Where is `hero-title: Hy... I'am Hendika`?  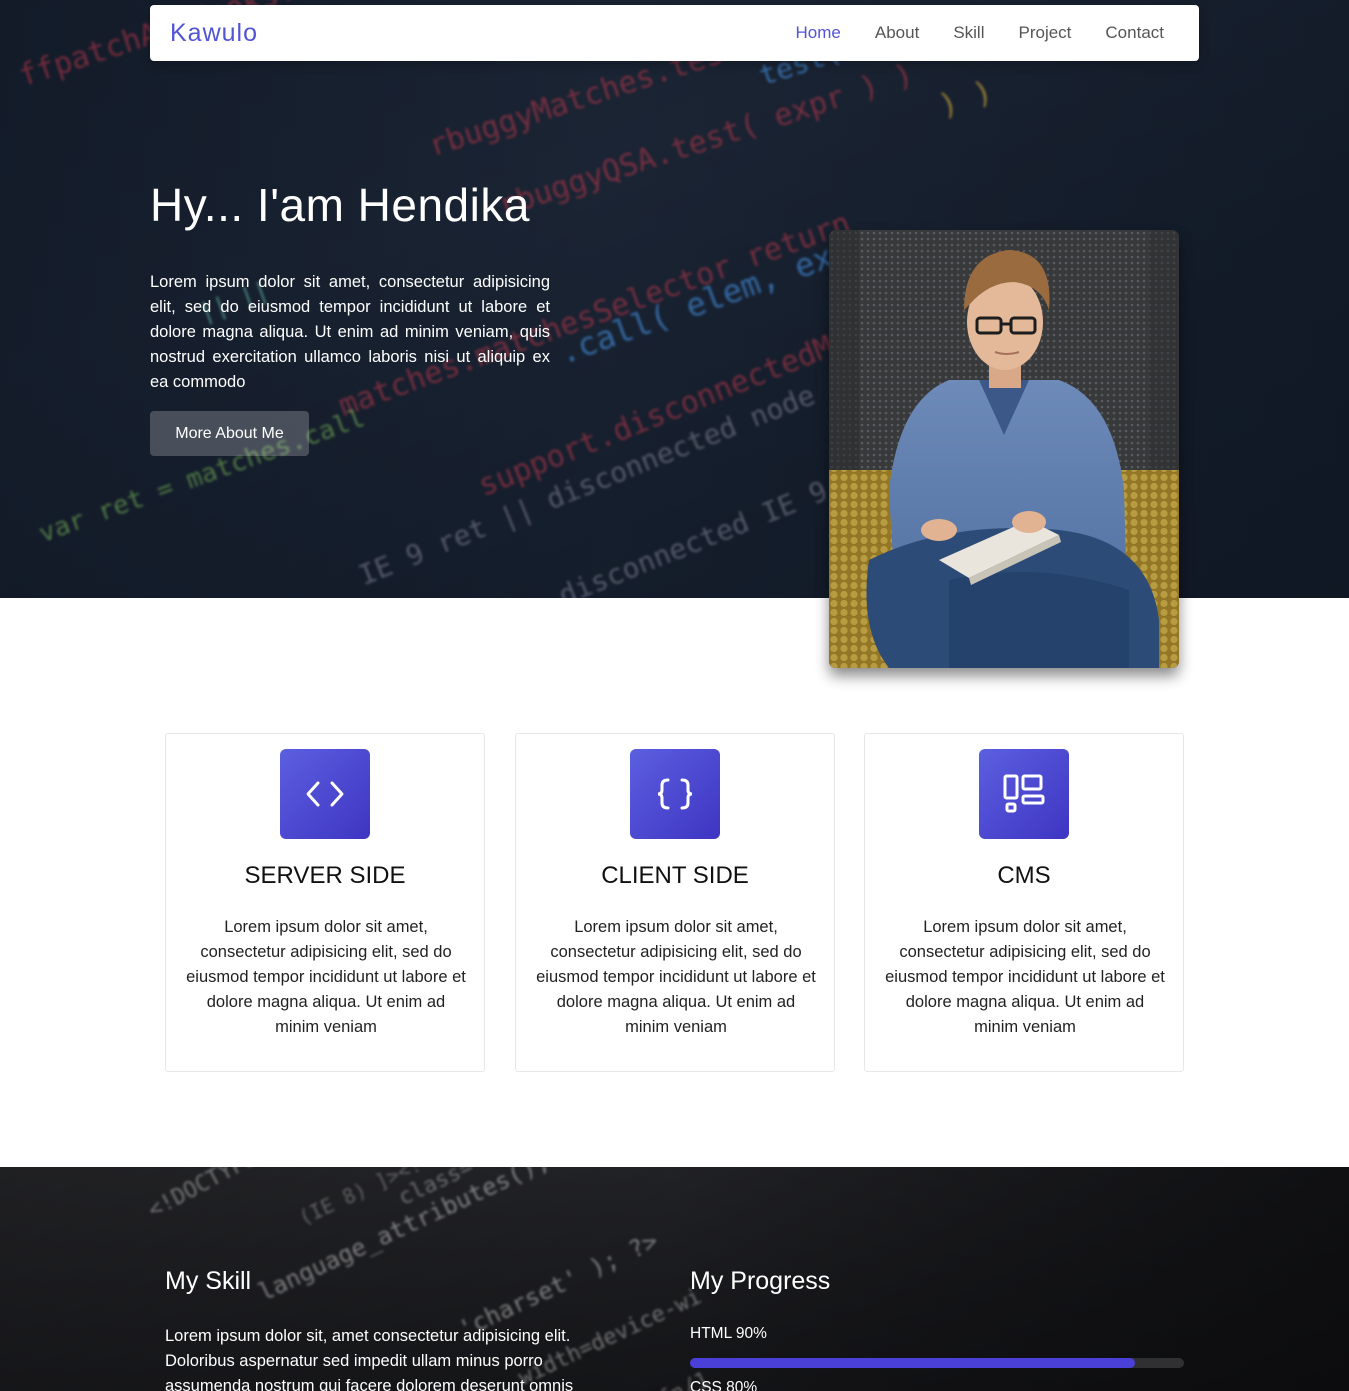
hero-title: Hy... I'am Hendika is located at coordinates (340, 205).